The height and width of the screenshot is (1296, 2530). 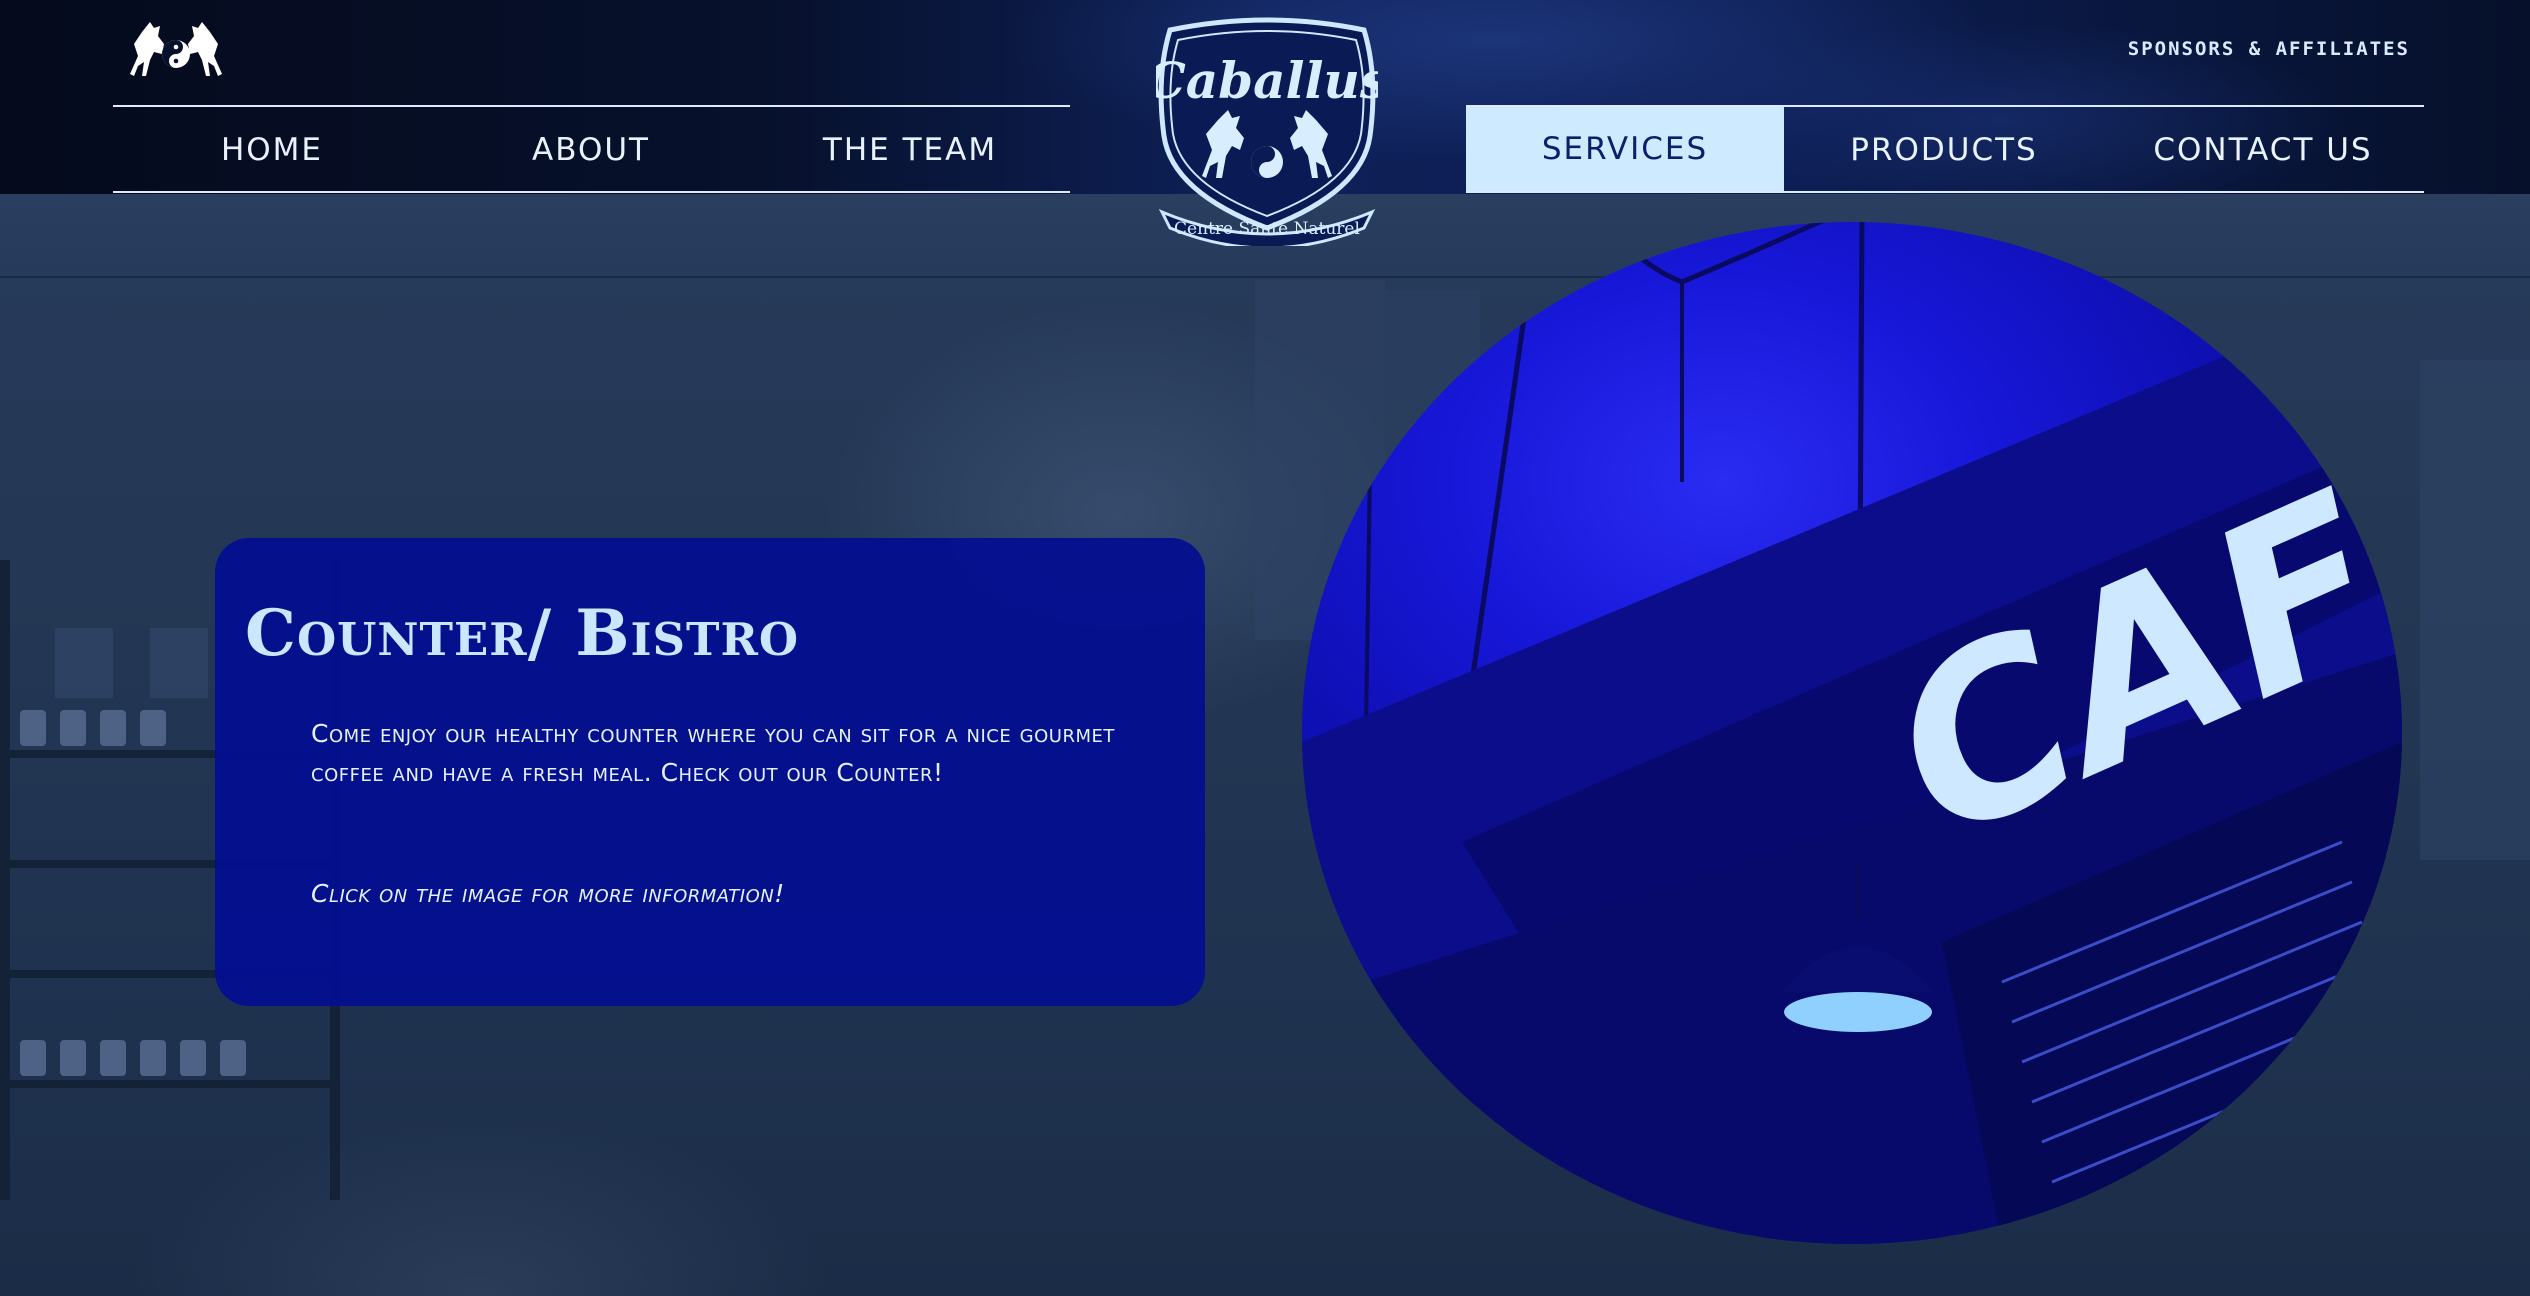 I want to click on nav-about: ABOUT, so click(x=591, y=150).